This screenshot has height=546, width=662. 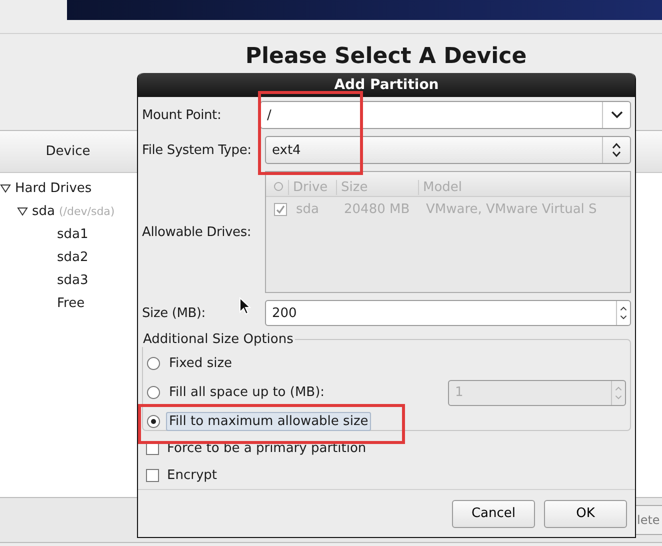 I want to click on device-path: (/dev/sda), so click(x=87, y=211).